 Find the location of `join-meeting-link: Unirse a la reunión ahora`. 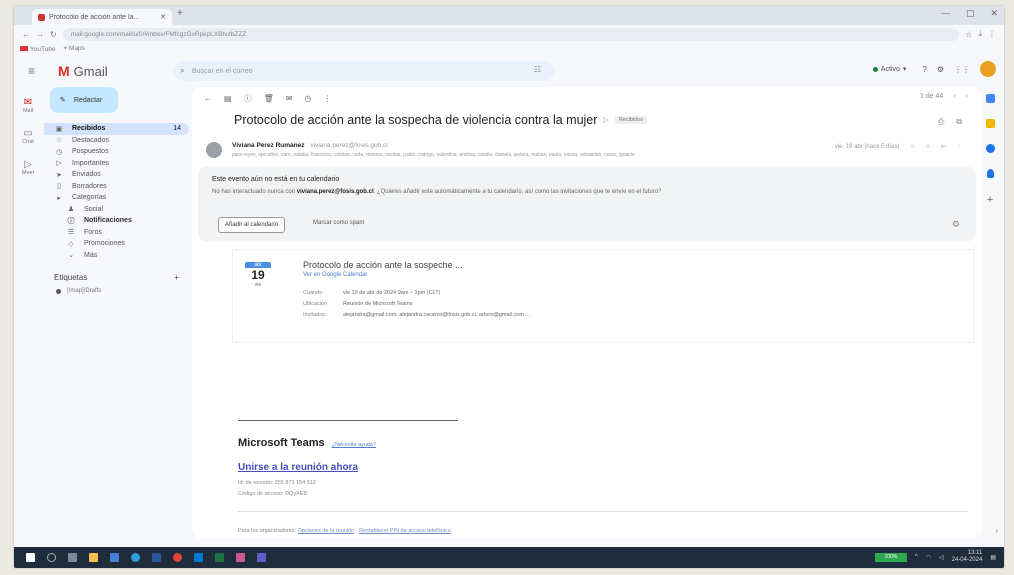

join-meeting-link: Unirse a la reunión ahora is located at coordinates (298, 467).